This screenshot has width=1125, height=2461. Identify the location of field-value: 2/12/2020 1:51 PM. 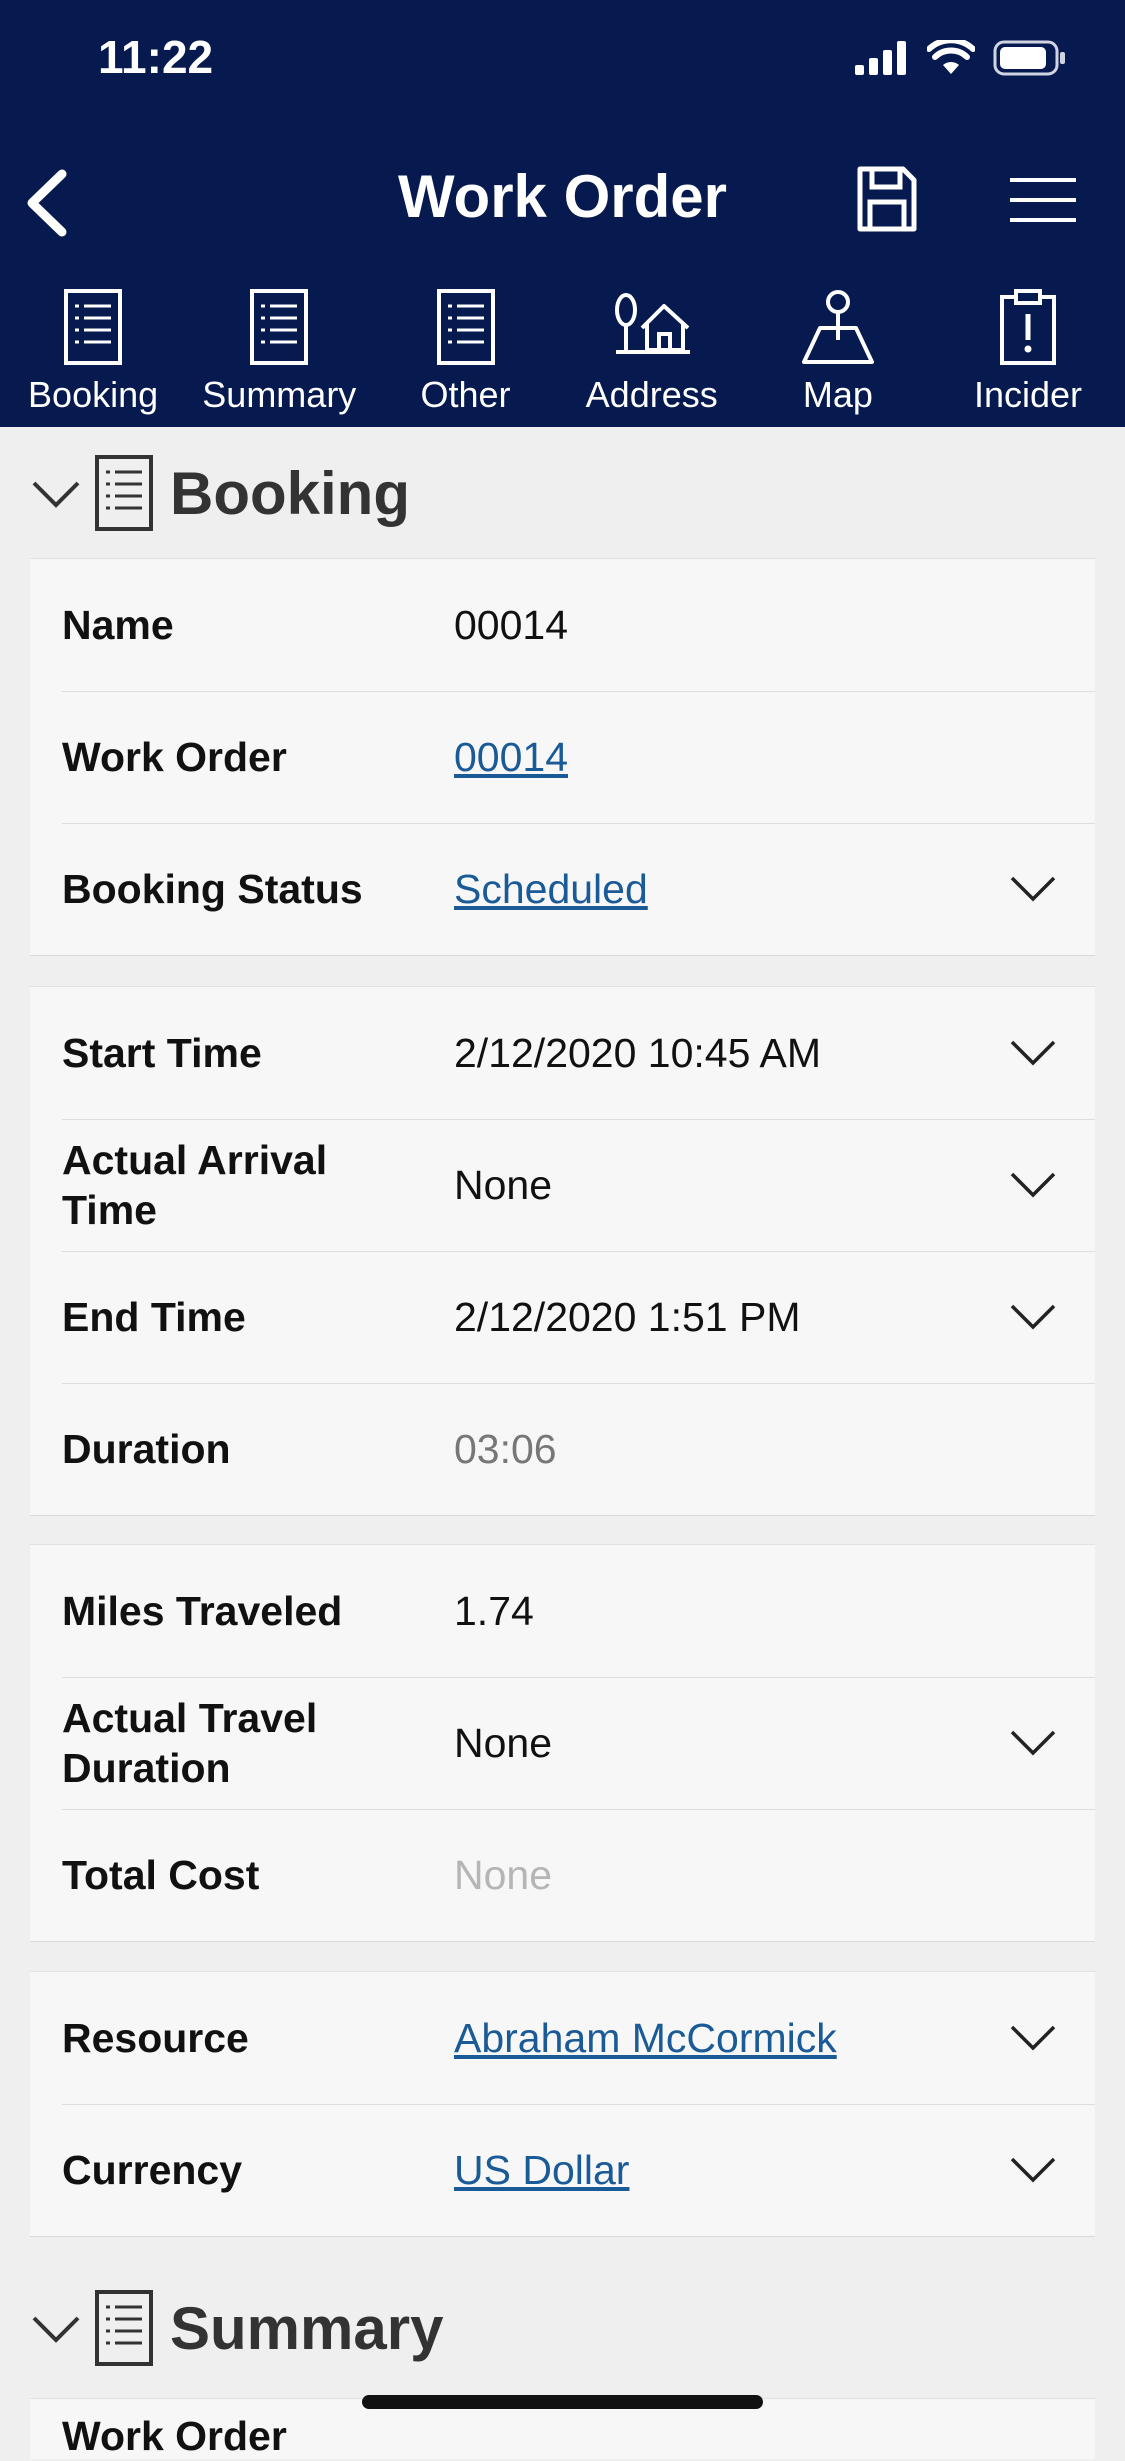
(627, 1316).